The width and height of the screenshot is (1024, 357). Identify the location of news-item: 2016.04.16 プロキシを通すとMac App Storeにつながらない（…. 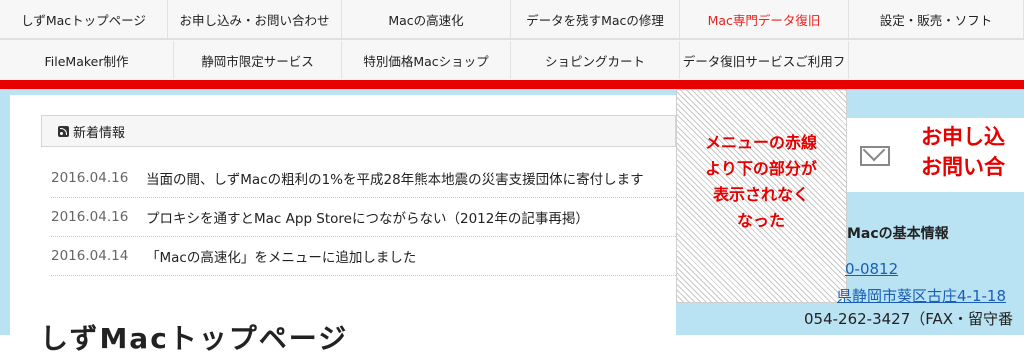
(363, 217).